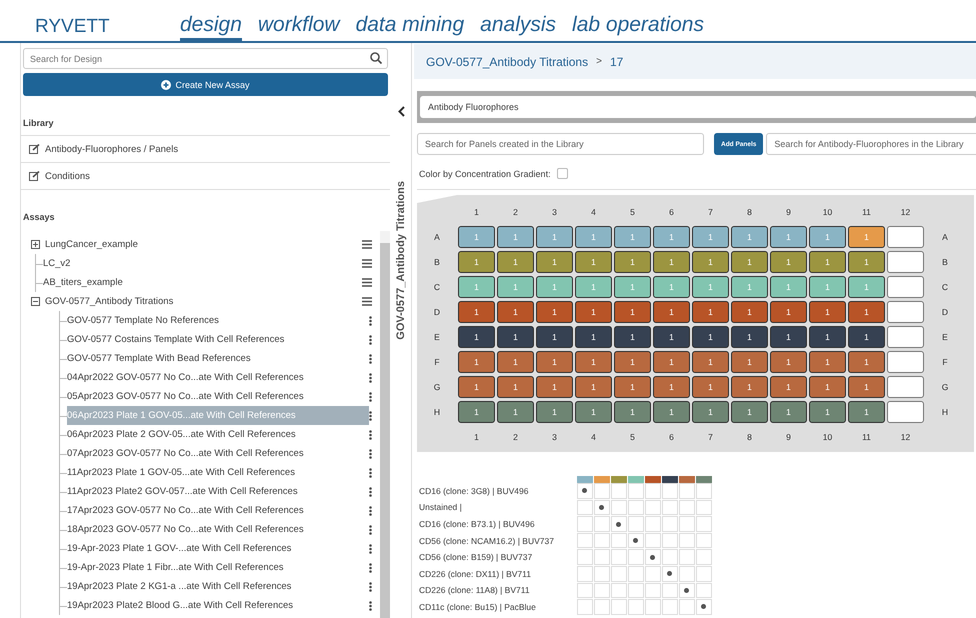 This screenshot has width=976, height=618. Describe the element at coordinates (410, 27) in the screenshot. I see `nav-tab: data mining` at that location.